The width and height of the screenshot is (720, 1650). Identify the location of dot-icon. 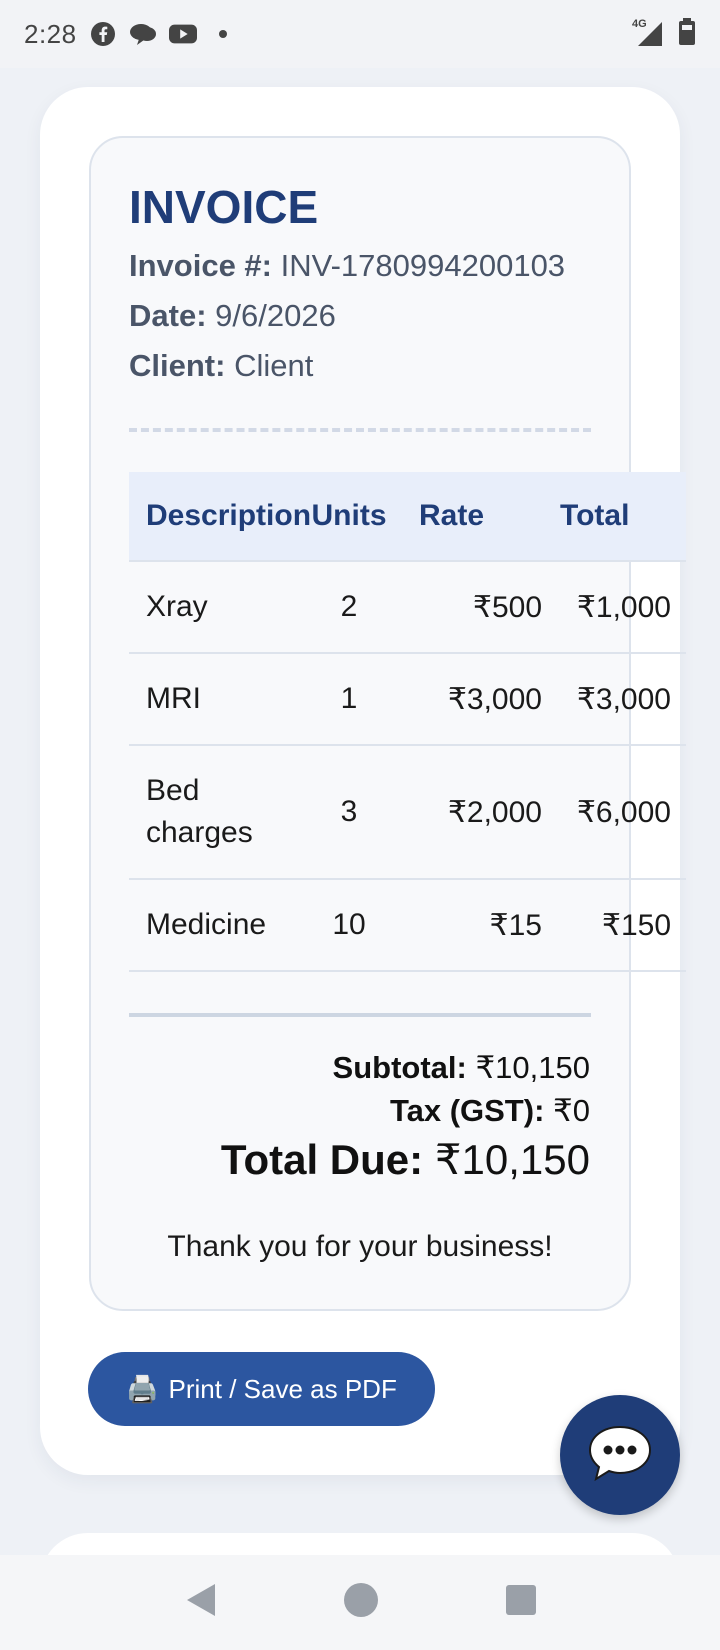
(223, 34).